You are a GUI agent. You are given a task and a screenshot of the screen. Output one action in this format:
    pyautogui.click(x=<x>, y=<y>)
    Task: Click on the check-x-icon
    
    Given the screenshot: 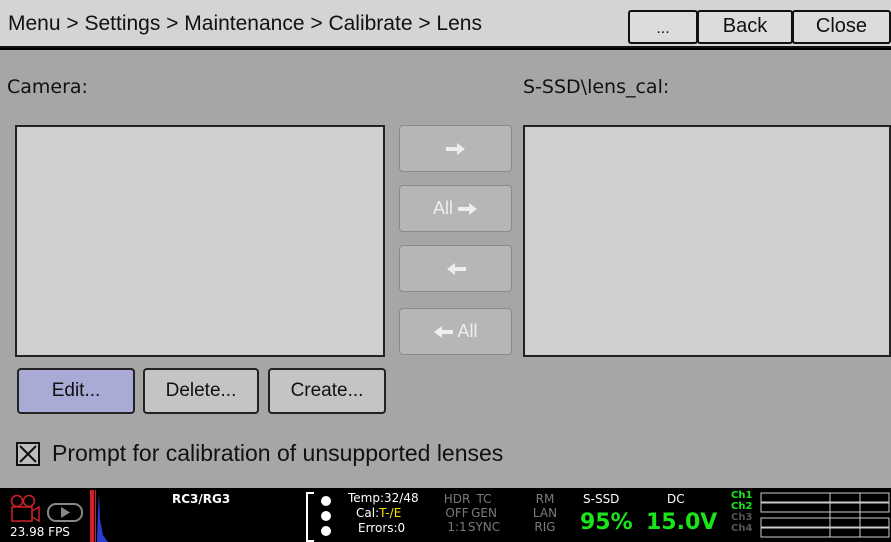 What is the action you would take?
    pyautogui.click(x=28, y=454)
    